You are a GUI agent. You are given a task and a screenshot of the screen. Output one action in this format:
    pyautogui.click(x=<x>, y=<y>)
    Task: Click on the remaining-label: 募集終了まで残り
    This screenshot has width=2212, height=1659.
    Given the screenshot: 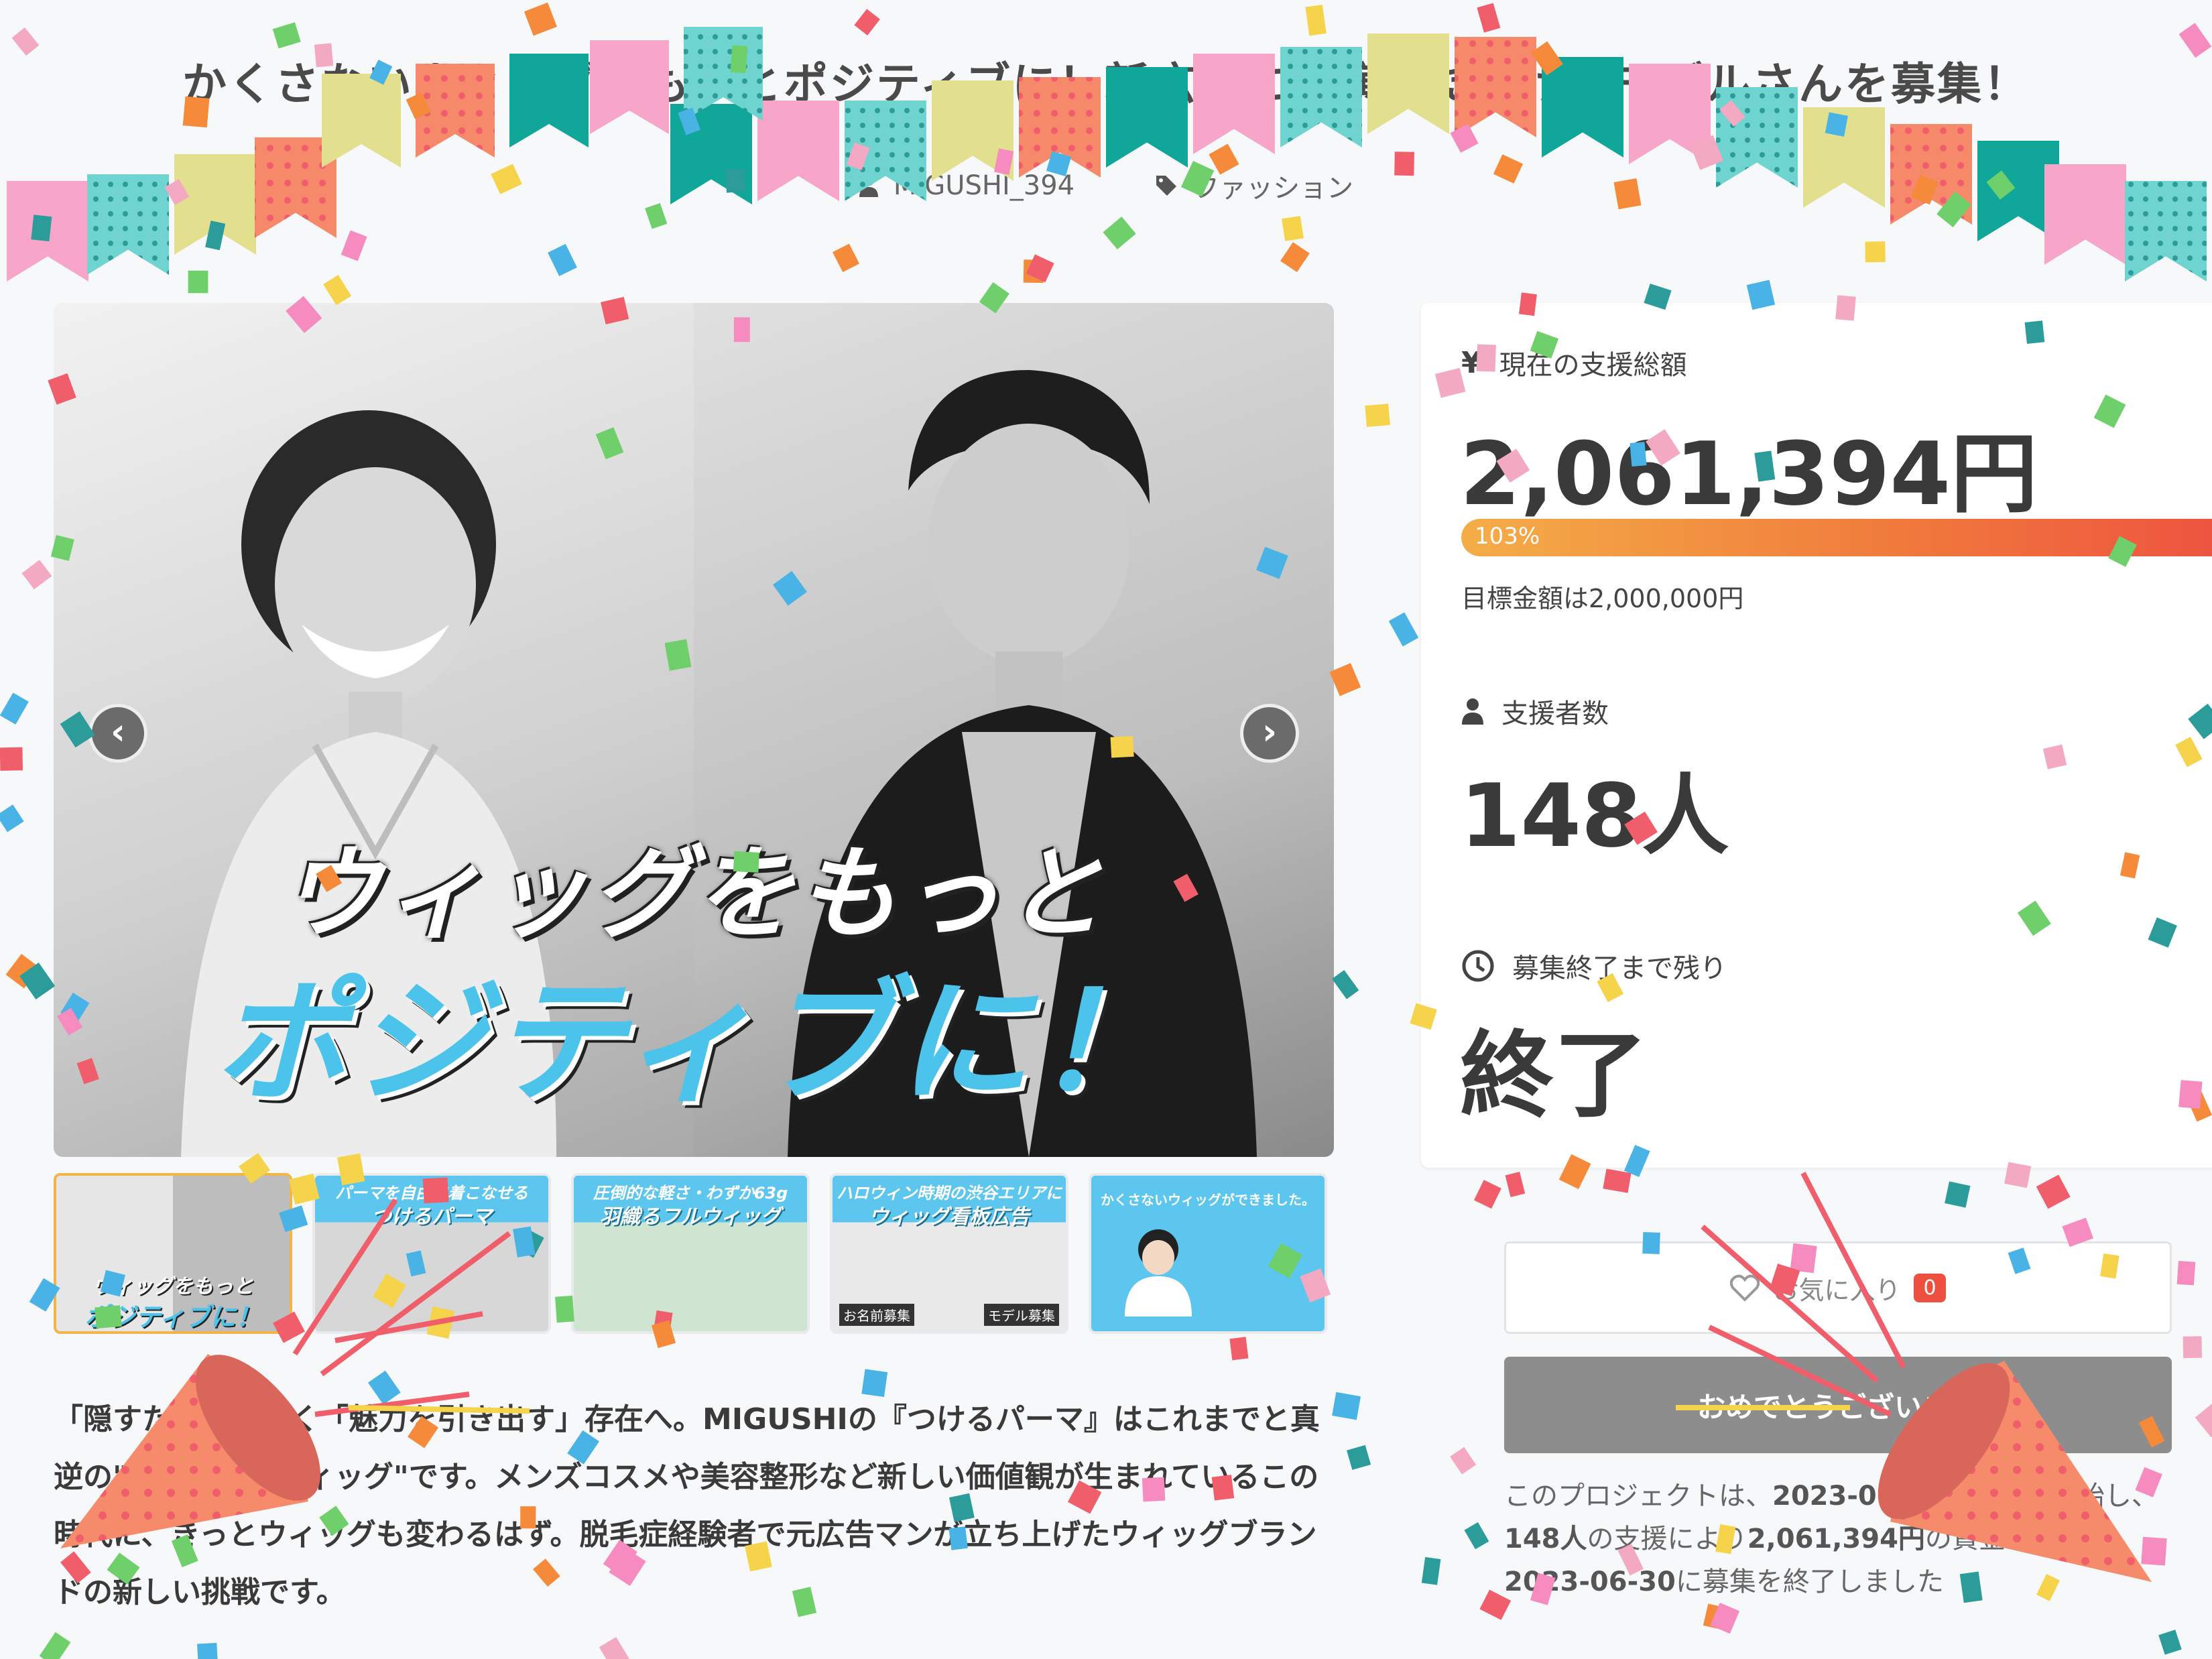 What is the action you would take?
    pyautogui.click(x=1594, y=965)
    